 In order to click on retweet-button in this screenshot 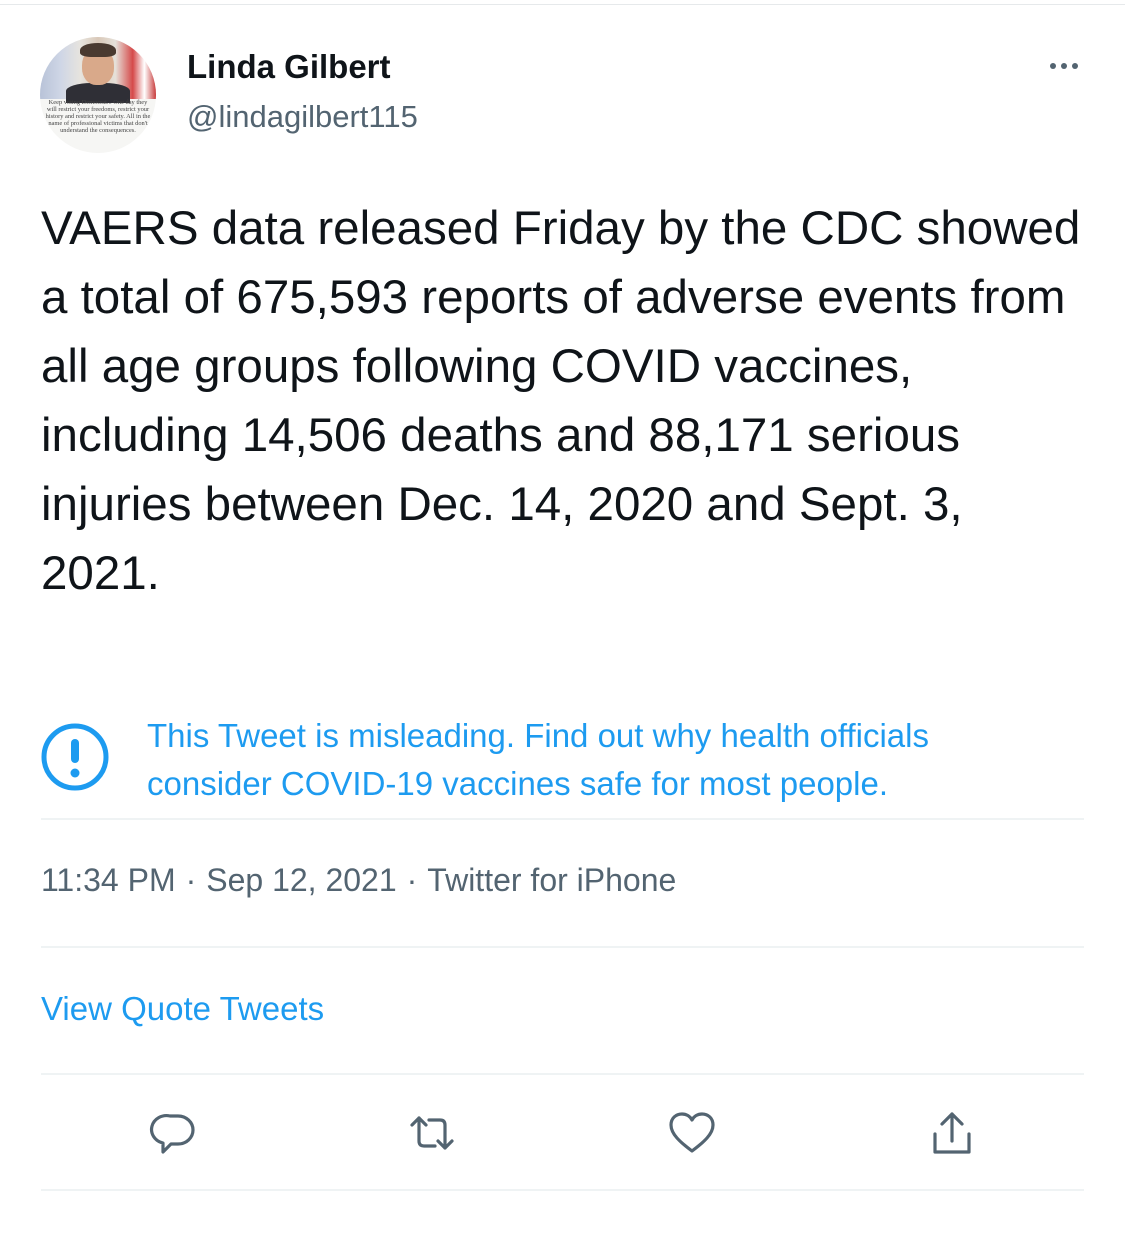, I will do `click(432, 1133)`.